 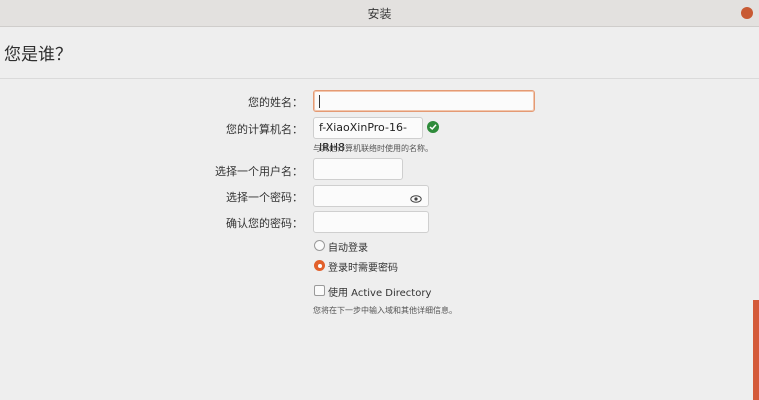 What do you see at coordinates (371, 196) in the screenshot?
I see `password-input` at bounding box center [371, 196].